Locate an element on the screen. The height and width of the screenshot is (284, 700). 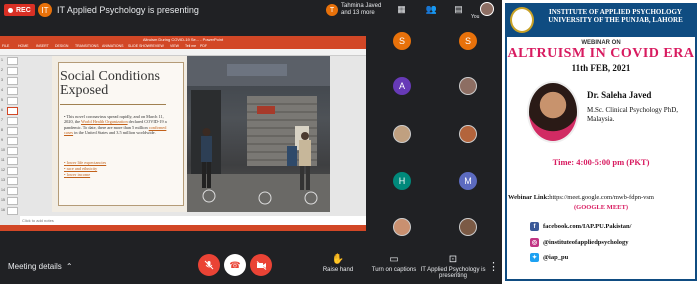
thumb-number: 11 is located at coordinates (3, 160).